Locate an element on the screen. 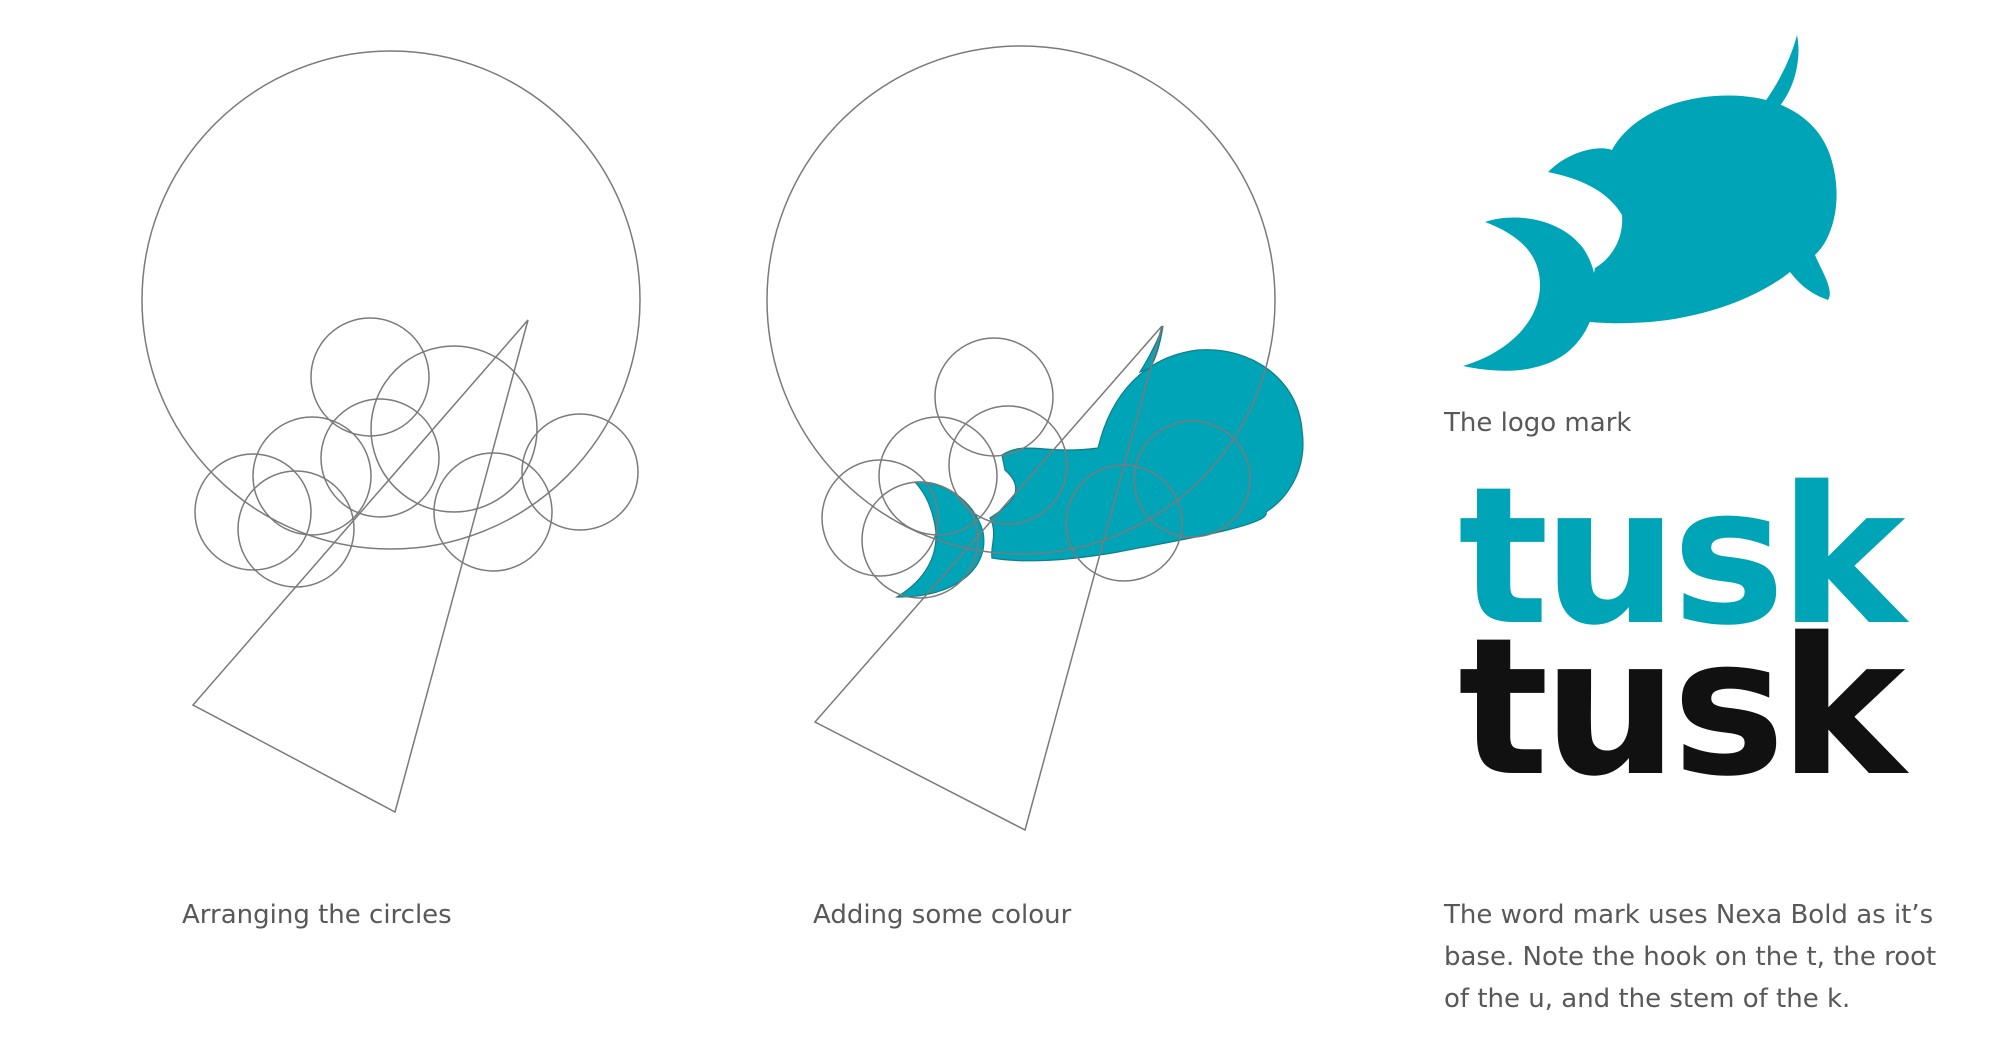 The height and width of the screenshot is (1050, 1992). logo-tail is located at coordinates (1529, 294).